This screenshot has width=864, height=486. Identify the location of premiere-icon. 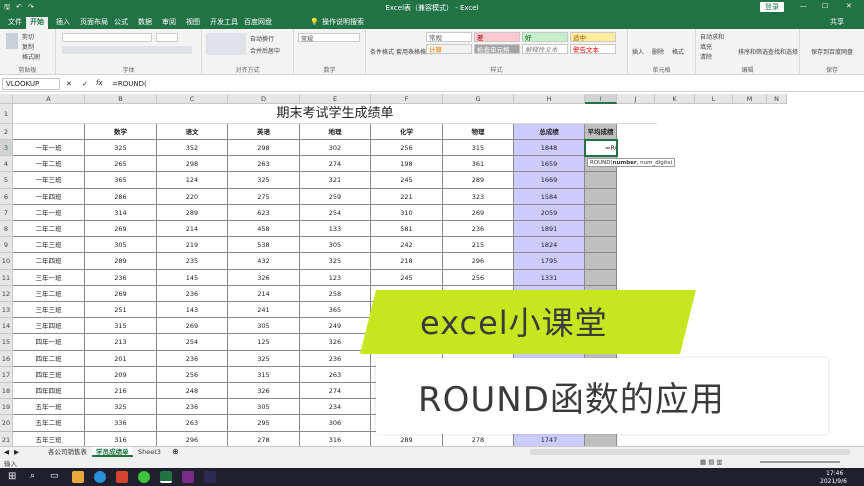
(188, 477).